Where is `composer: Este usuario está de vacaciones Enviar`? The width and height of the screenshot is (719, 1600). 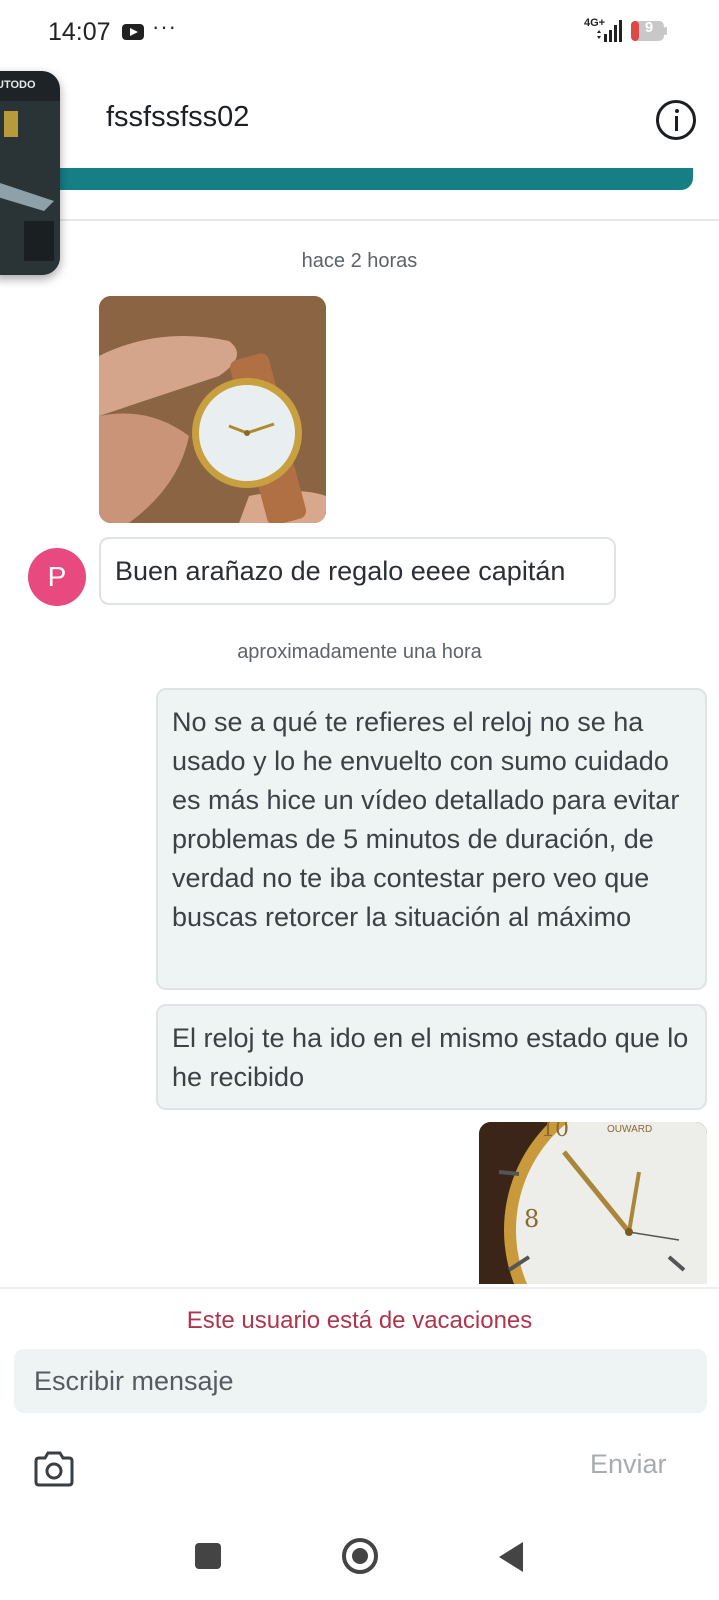 composer: Este usuario está de vacaciones Enviar is located at coordinates (359, 1397).